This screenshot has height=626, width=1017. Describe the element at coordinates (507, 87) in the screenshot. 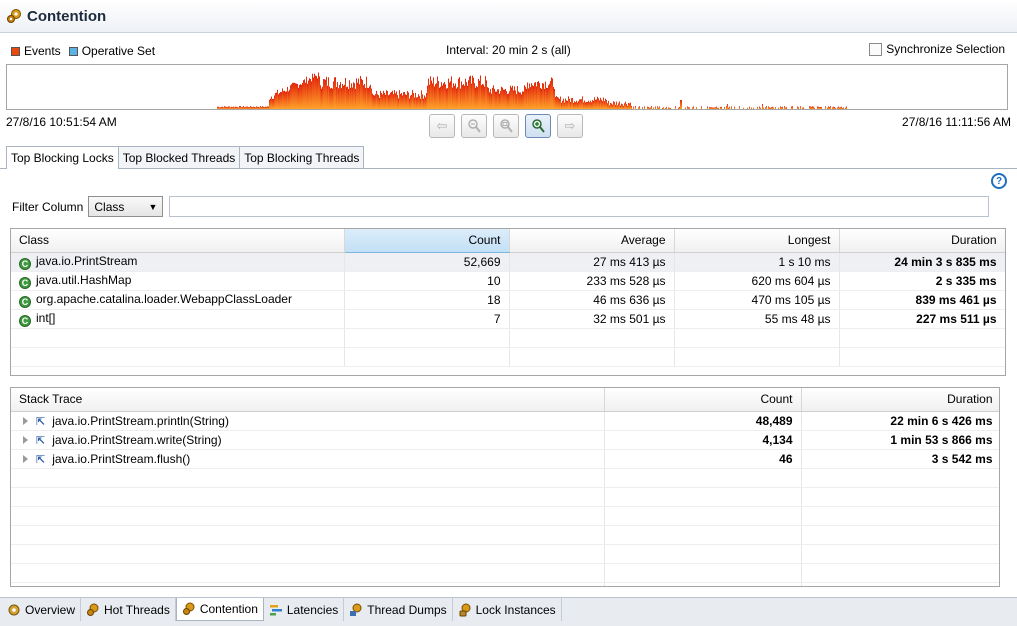

I see `events-histogram` at that location.